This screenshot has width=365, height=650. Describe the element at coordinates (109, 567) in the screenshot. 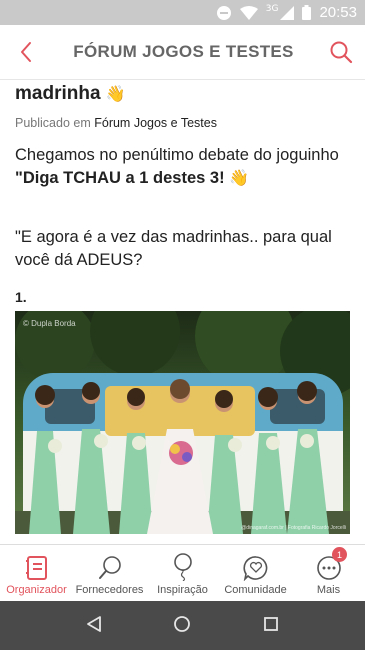

I see `magnifier-icon` at that location.